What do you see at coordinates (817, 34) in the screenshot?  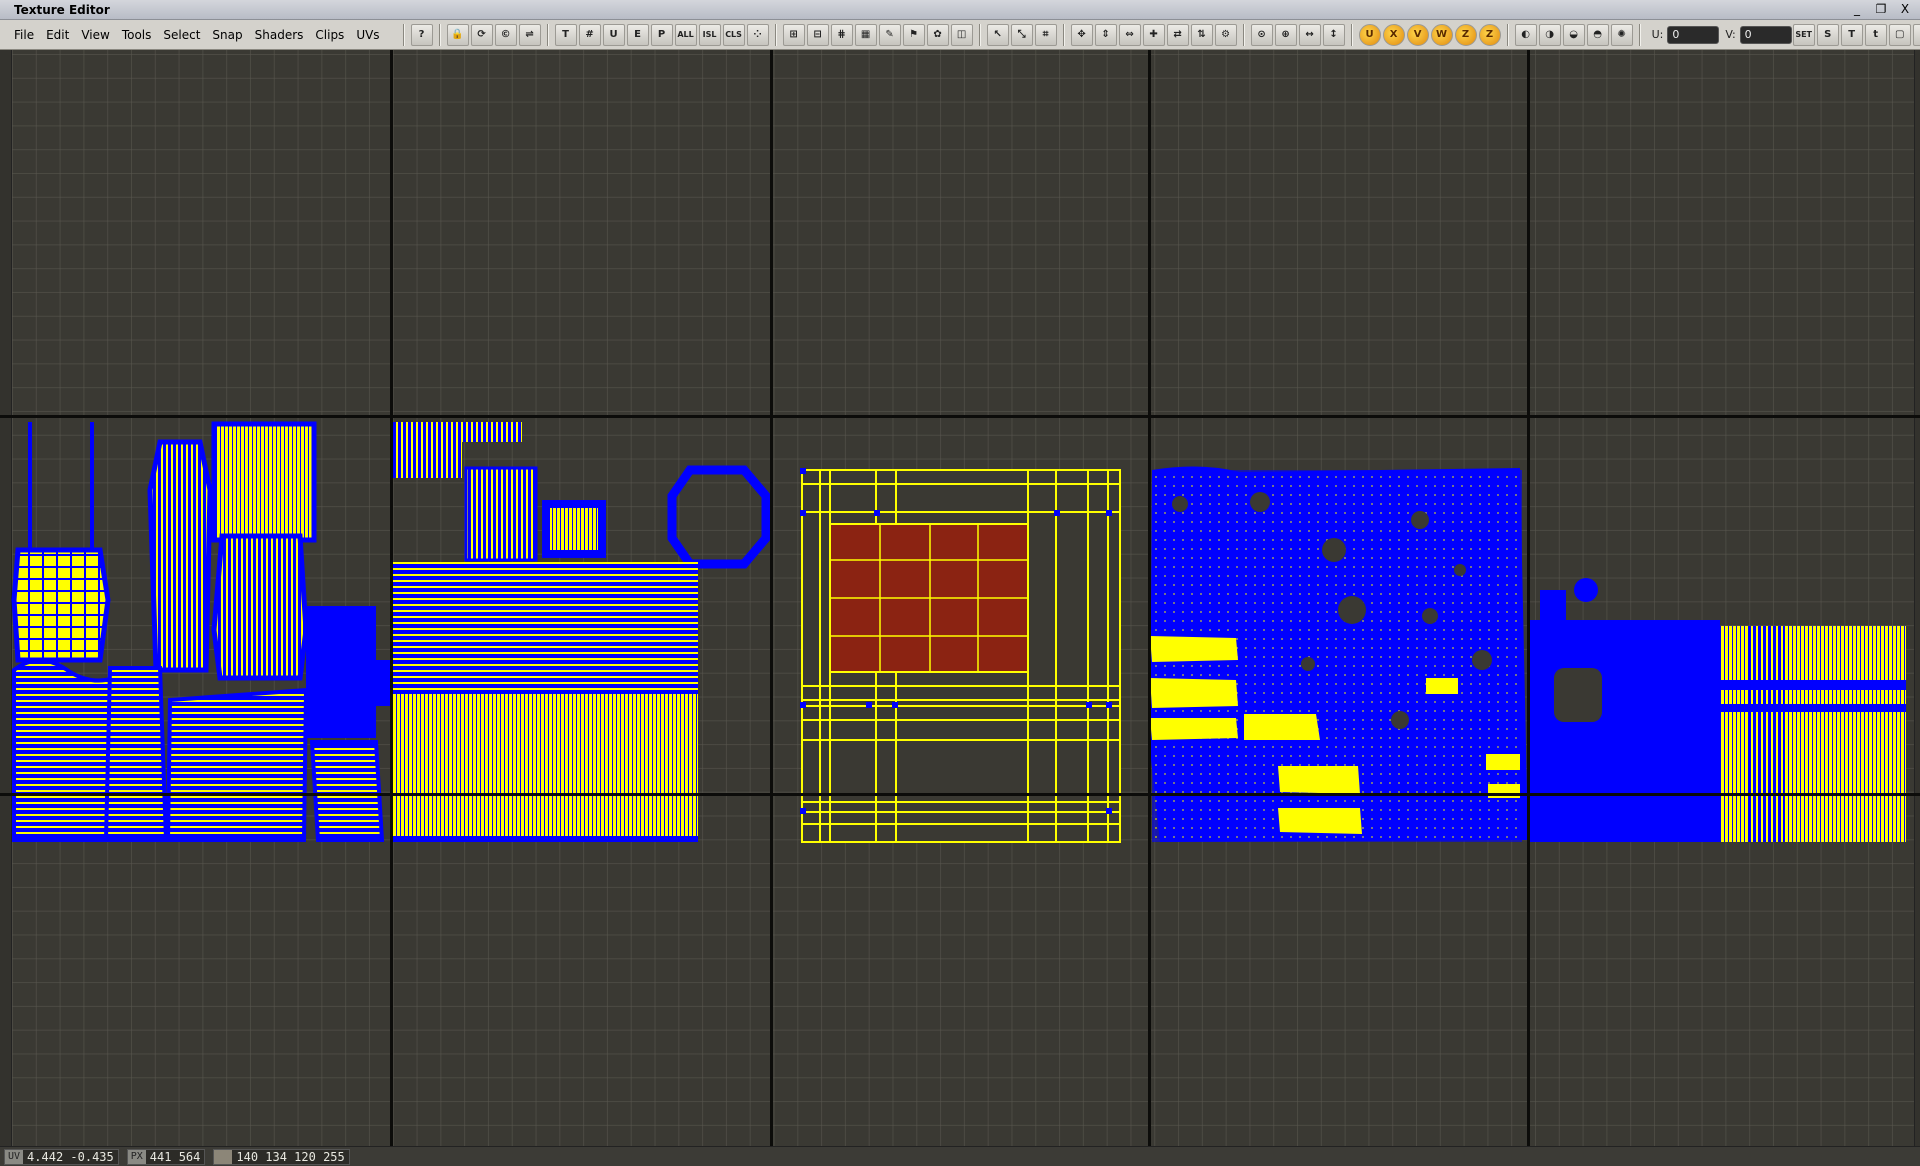 I see `snap-grid-alt-icon: ⊟` at bounding box center [817, 34].